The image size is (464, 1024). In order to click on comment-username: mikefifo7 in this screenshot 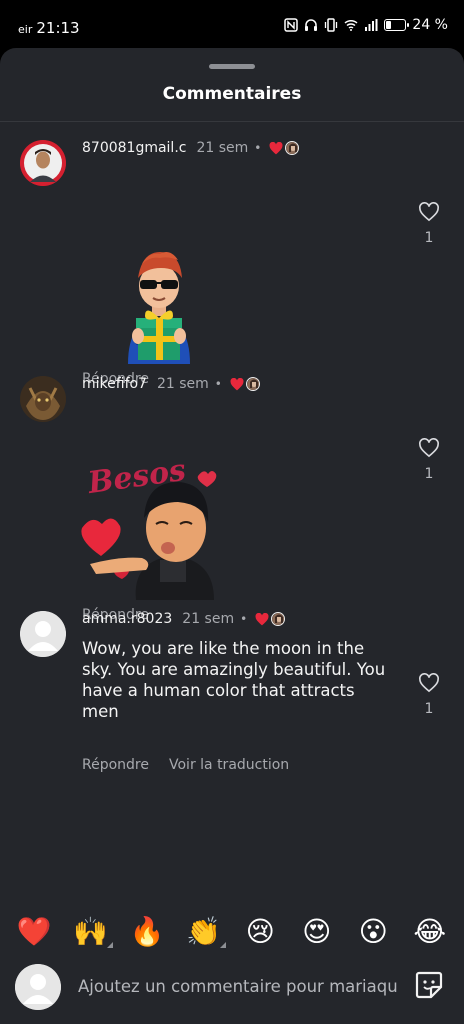, I will do `click(114, 384)`.